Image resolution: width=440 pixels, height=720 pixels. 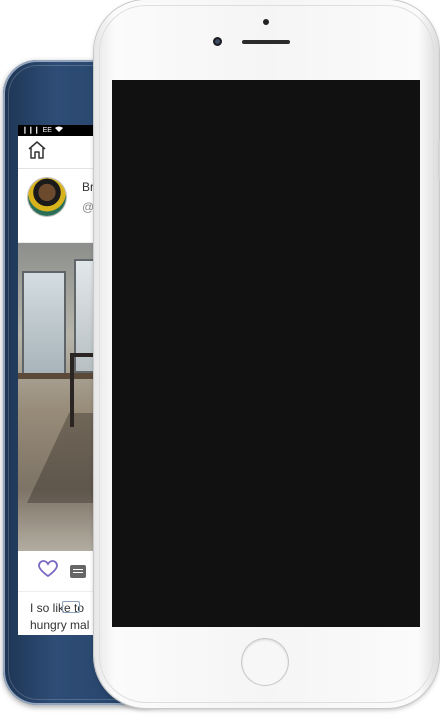 I want to click on back-phone-recent-apps-icon, so click(x=71, y=607).